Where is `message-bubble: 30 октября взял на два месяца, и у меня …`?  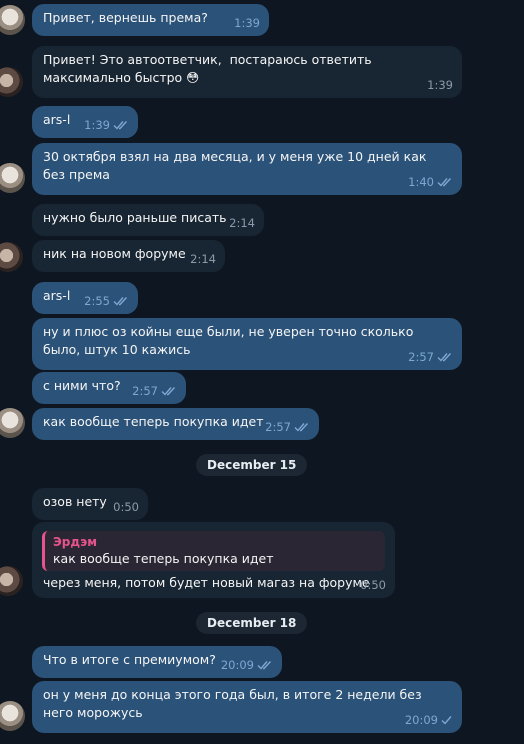
message-bubble: 30 октября взял на два месяца, и у меня … is located at coordinates (247, 169).